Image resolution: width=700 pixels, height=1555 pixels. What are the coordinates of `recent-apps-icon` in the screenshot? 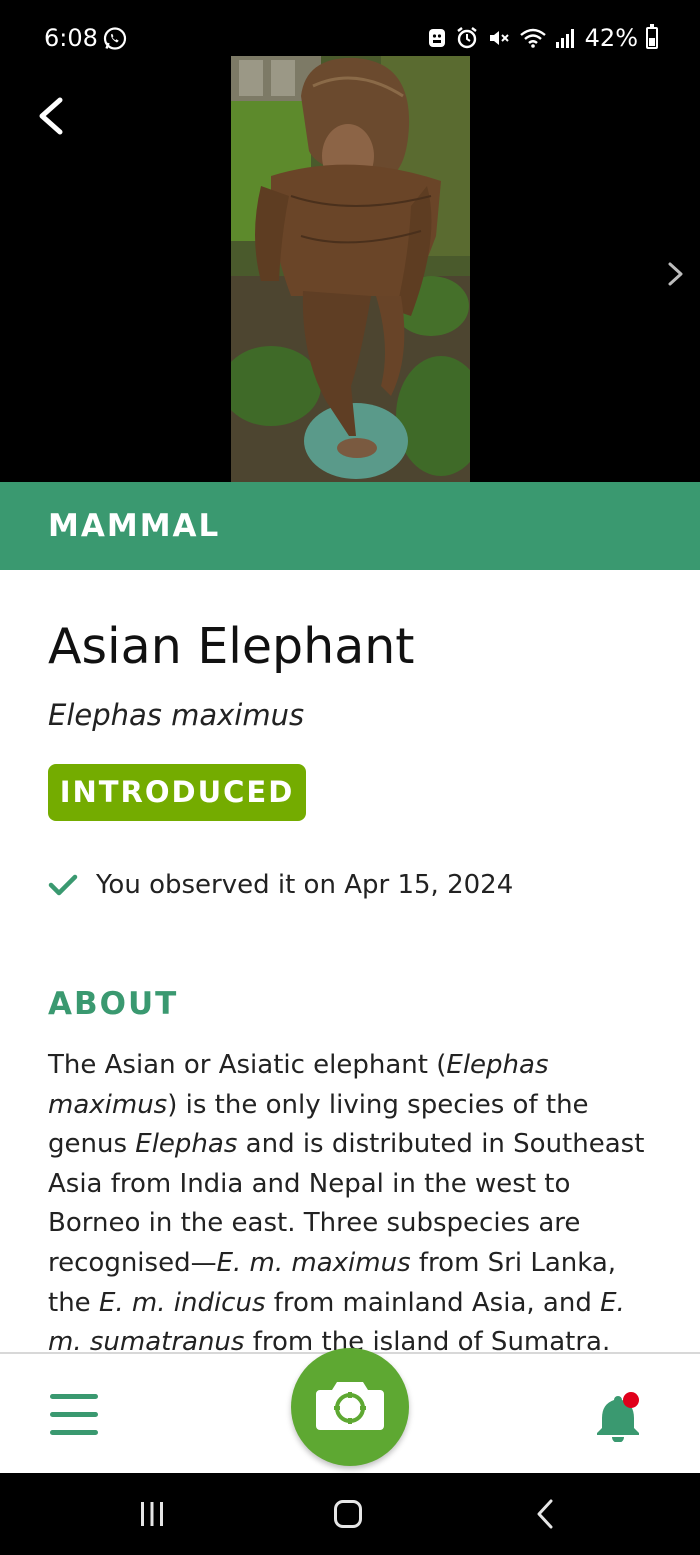 It's located at (152, 1514).